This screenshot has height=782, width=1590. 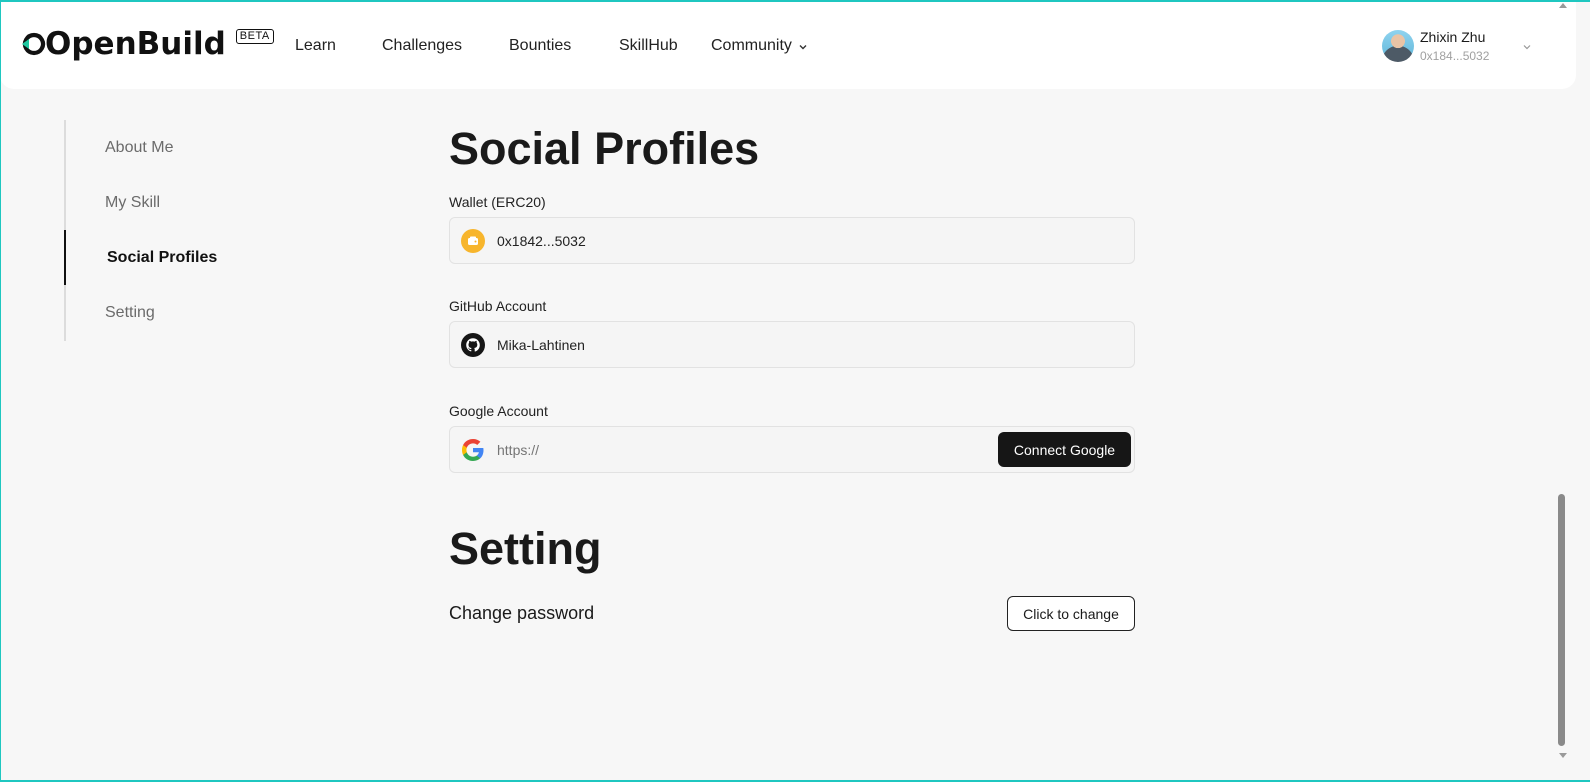 I want to click on user-info: Zhixin Zhu 0x184...5032, so click(x=1454, y=46).